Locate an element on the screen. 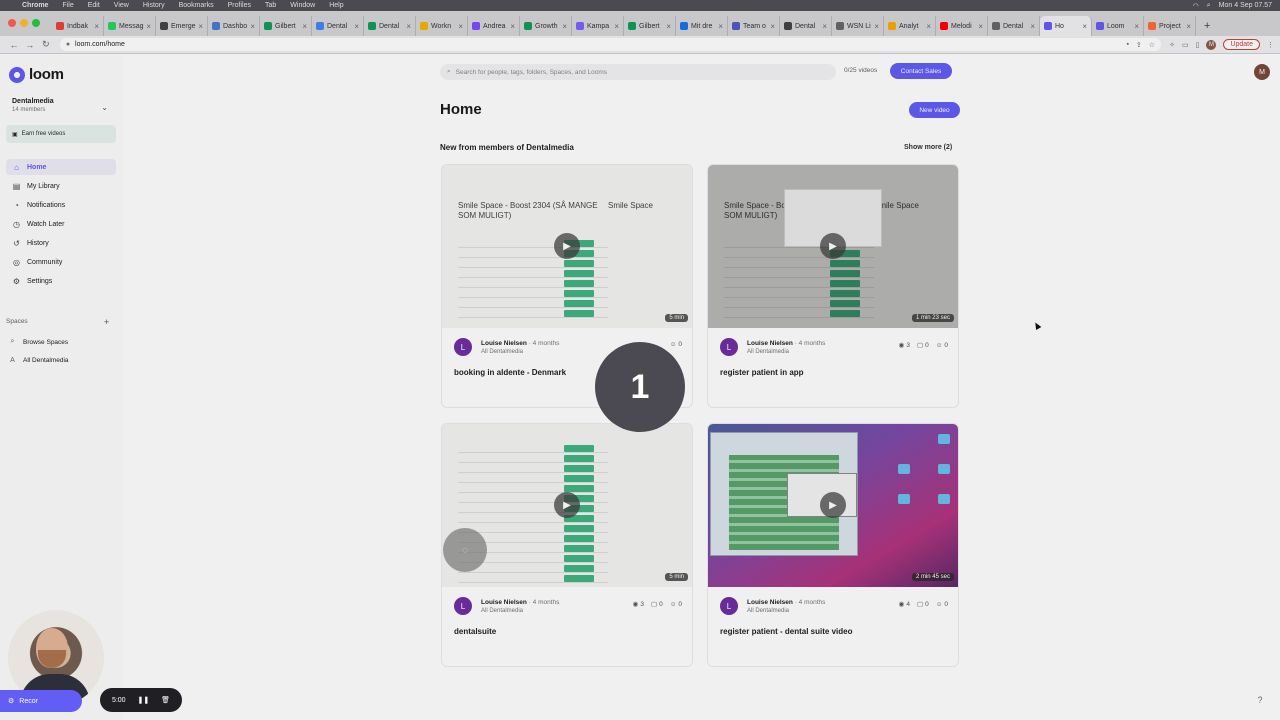 The image size is (1280, 720). video-title: register patient in app is located at coordinates (762, 372).